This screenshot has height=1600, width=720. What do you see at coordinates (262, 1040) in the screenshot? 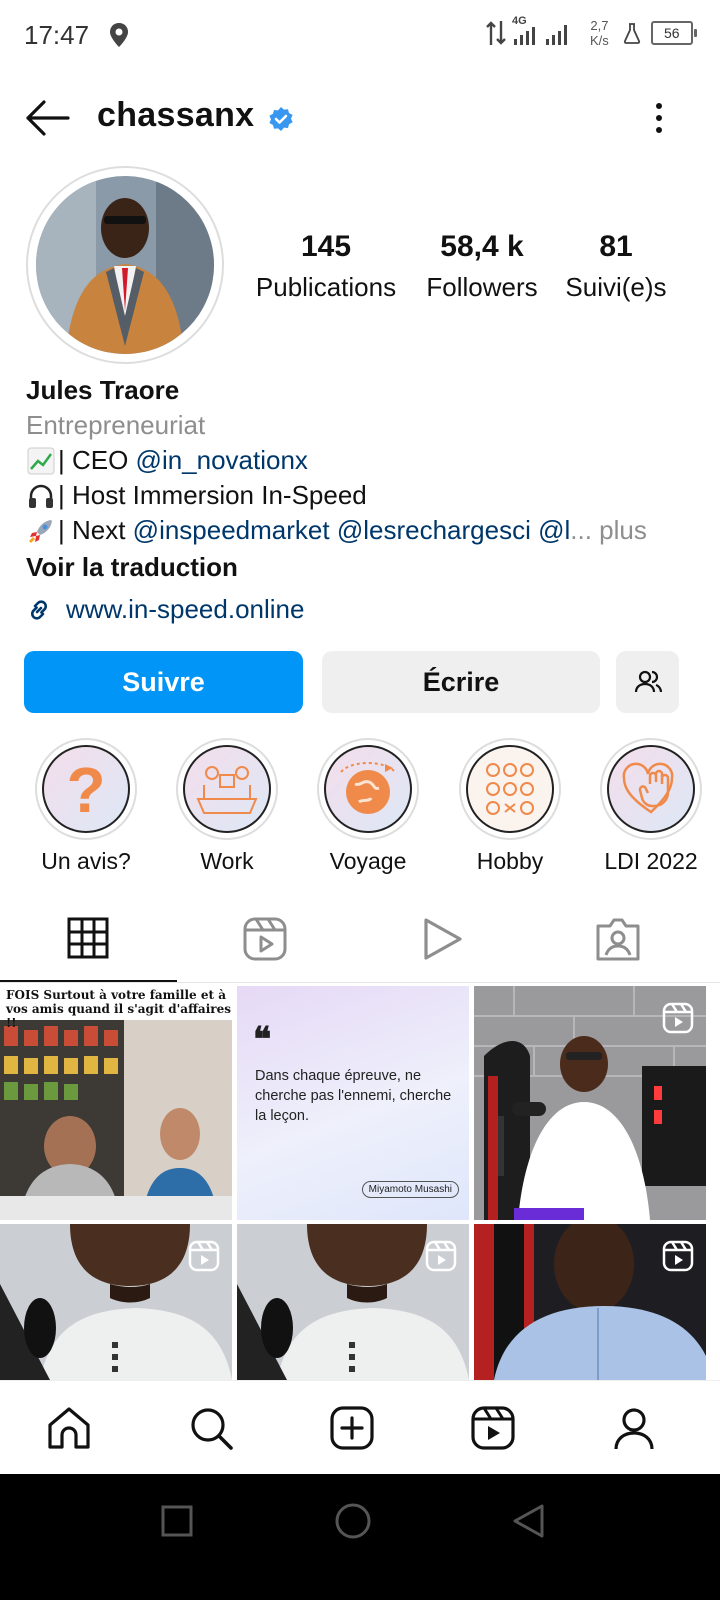
I see `quote-mark: ❝` at bounding box center [262, 1040].